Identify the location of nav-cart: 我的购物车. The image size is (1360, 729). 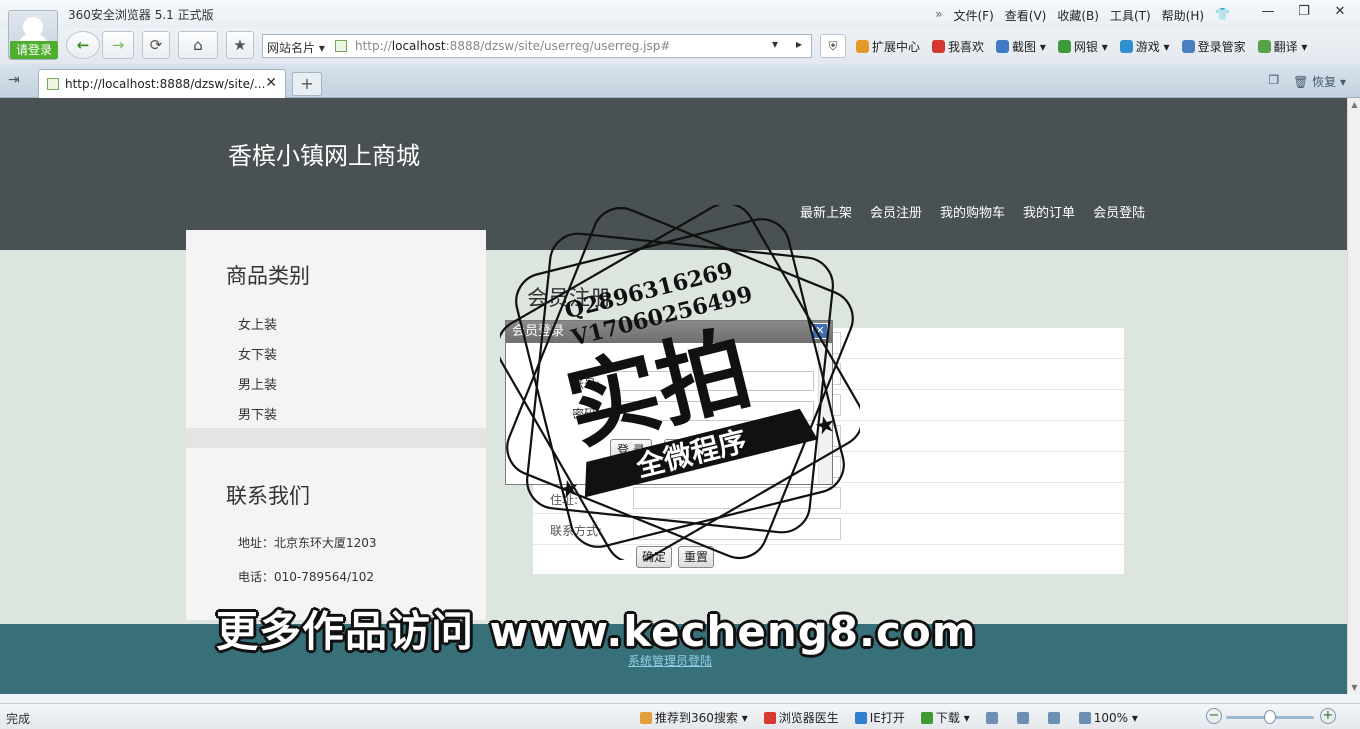
(972, 211).